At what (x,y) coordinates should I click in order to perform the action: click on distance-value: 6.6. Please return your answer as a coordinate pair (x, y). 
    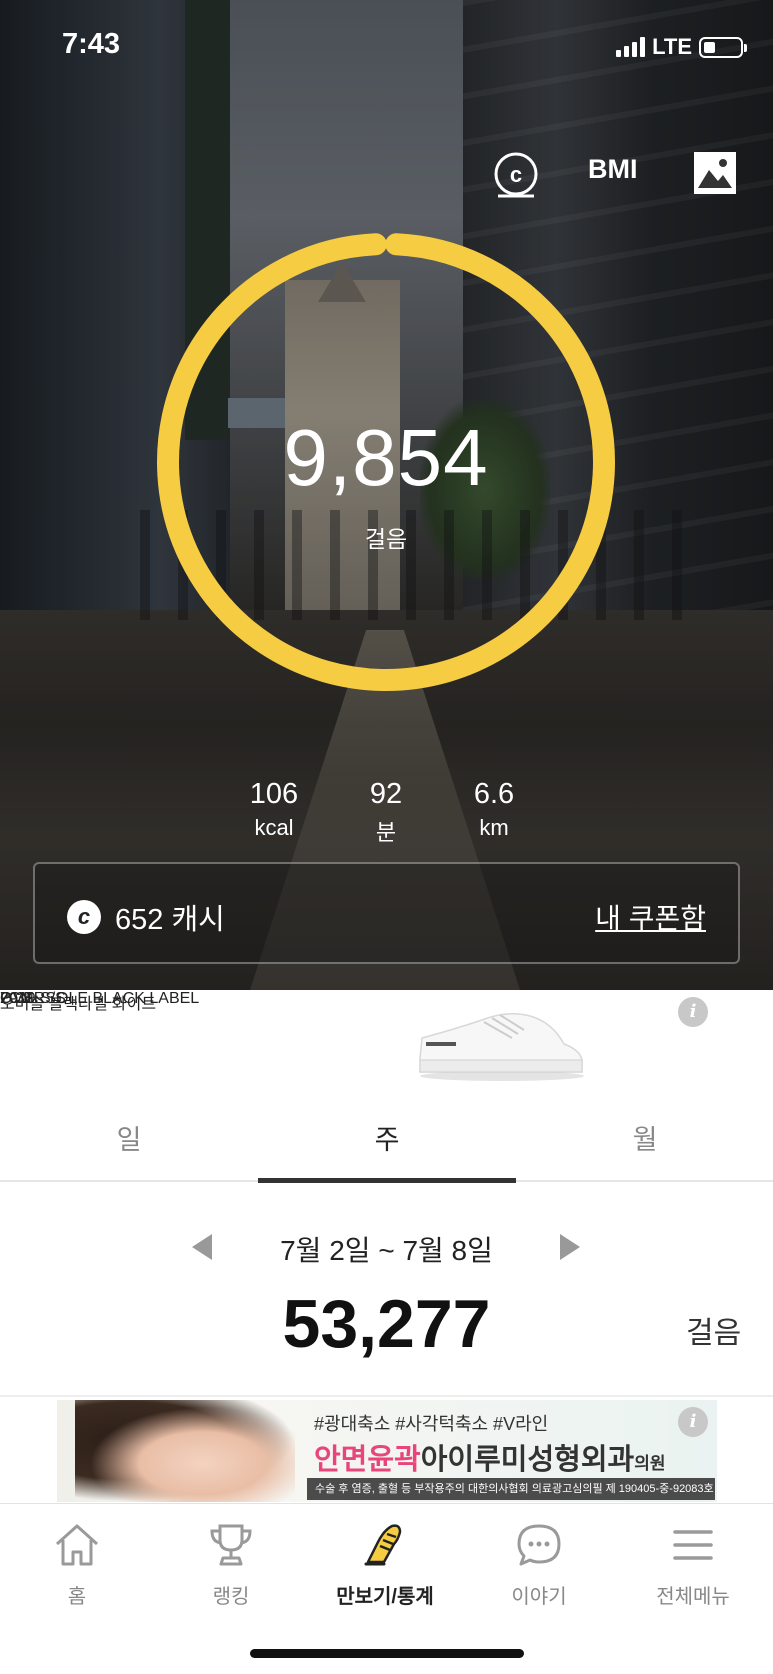
    Looking at the image, I should click on (494, 794).